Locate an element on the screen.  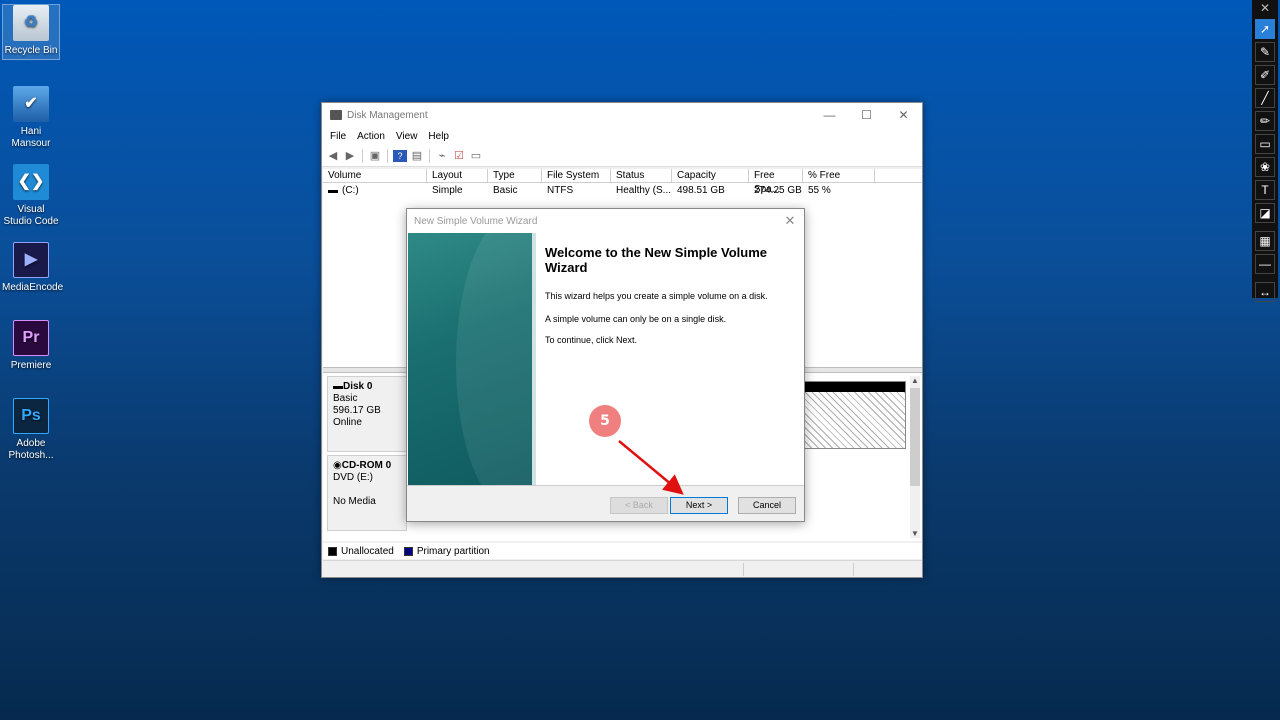
legend-primary: Primary partition is located at coordinates (453, 551).